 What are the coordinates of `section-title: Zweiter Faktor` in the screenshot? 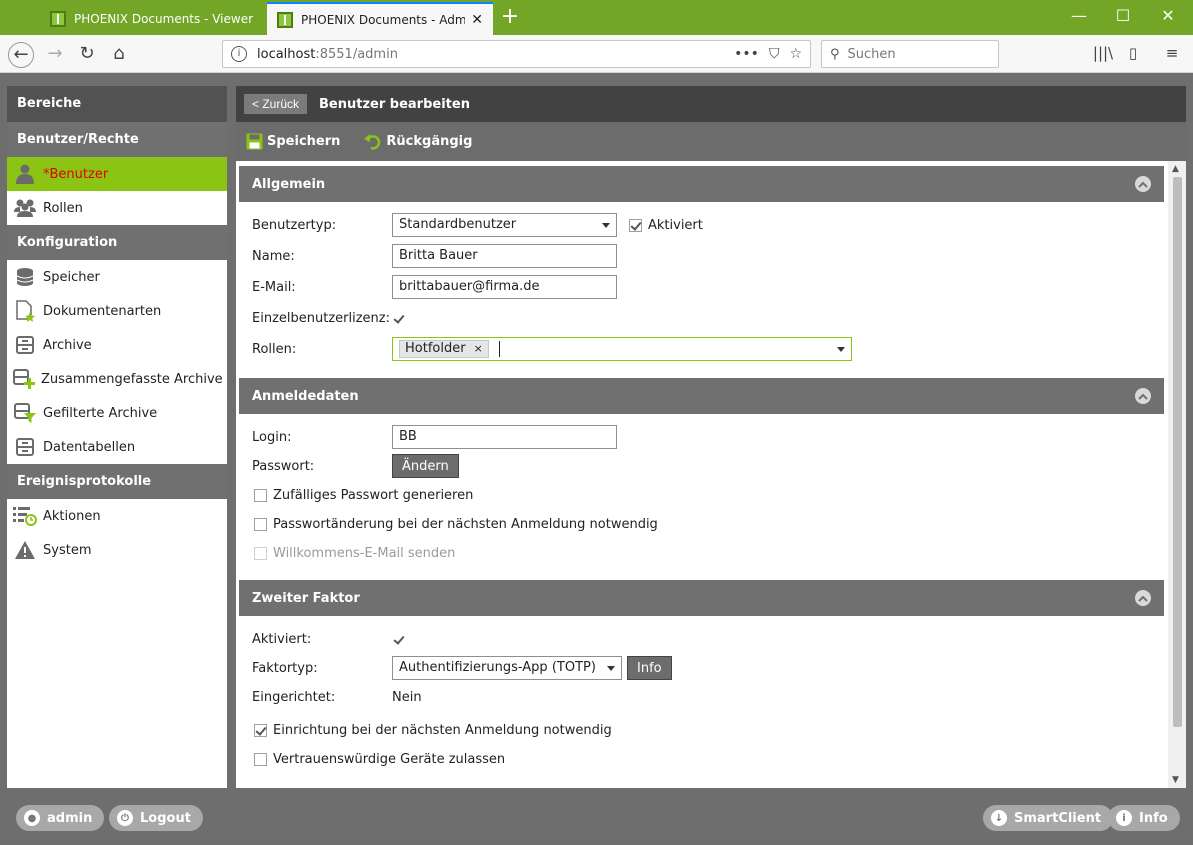 It's located at (306, 598).